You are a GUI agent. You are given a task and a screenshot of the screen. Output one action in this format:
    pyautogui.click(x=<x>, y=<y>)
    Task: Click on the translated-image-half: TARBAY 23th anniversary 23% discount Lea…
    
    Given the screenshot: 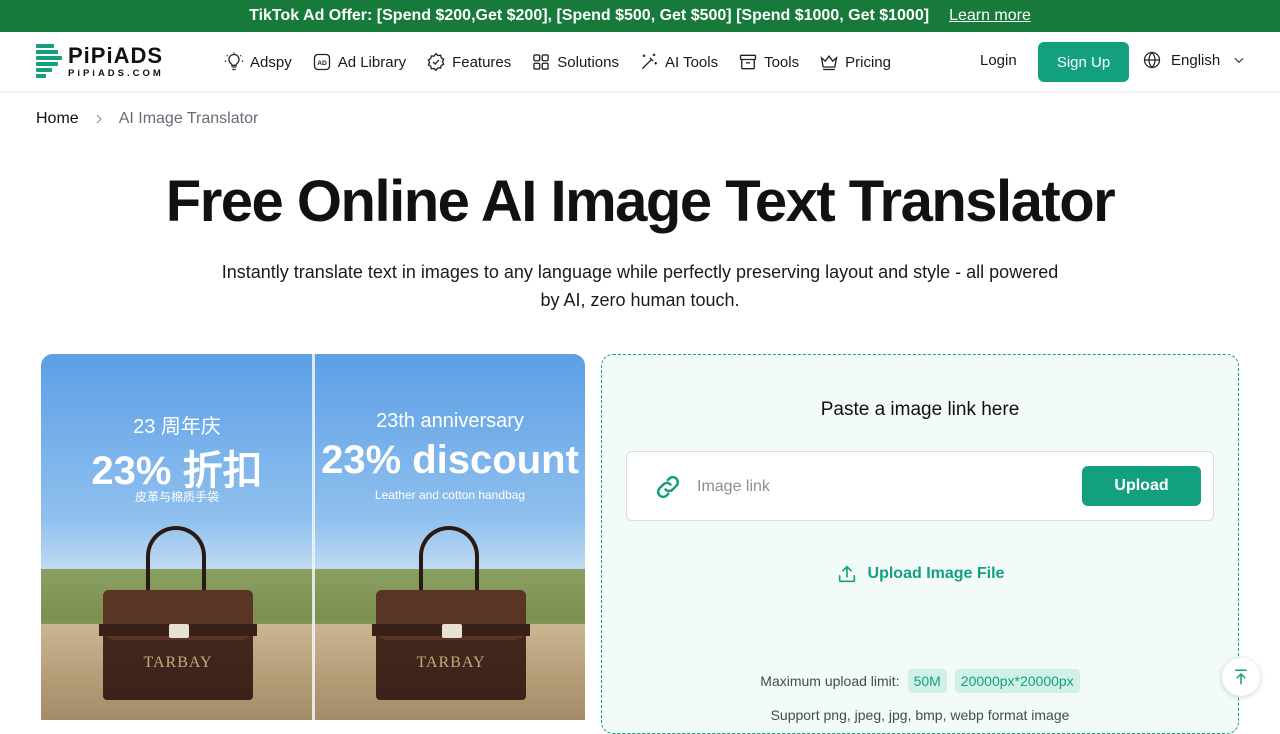 What is the action you would take?
    pyautogui.click(x=449, y=537)
    